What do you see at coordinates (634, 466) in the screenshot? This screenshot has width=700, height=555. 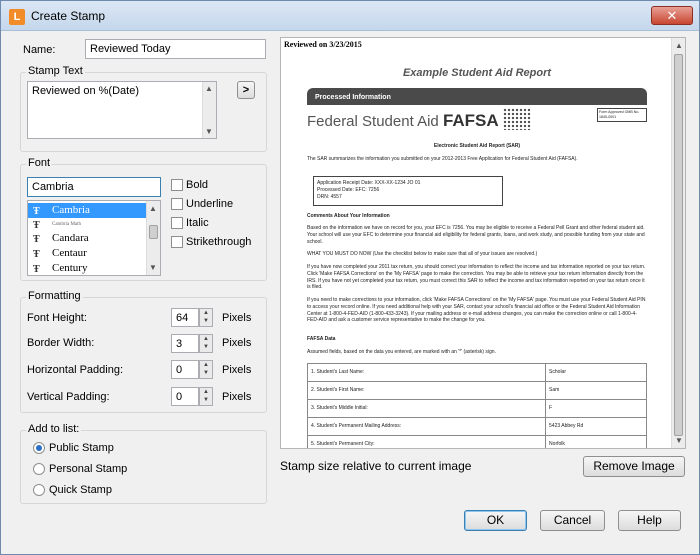 I see `remove-image-button: Remove Image` at bounding box center [634, 466].